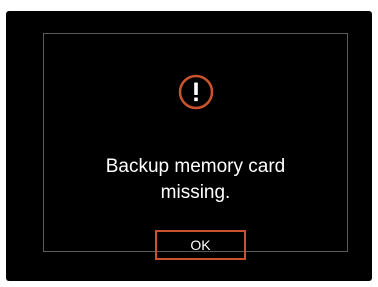  I want to click on error-message-line-1: Backup memory card, so click(195, 166).